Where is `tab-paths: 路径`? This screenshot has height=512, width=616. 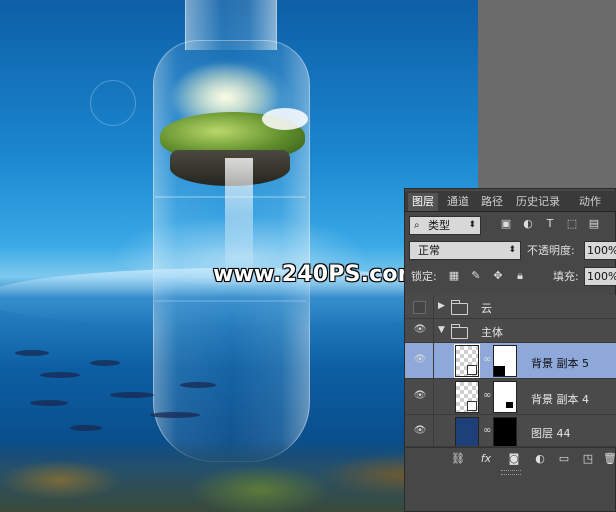
tab-paths: 路径 is located at coordinates (492, 202).